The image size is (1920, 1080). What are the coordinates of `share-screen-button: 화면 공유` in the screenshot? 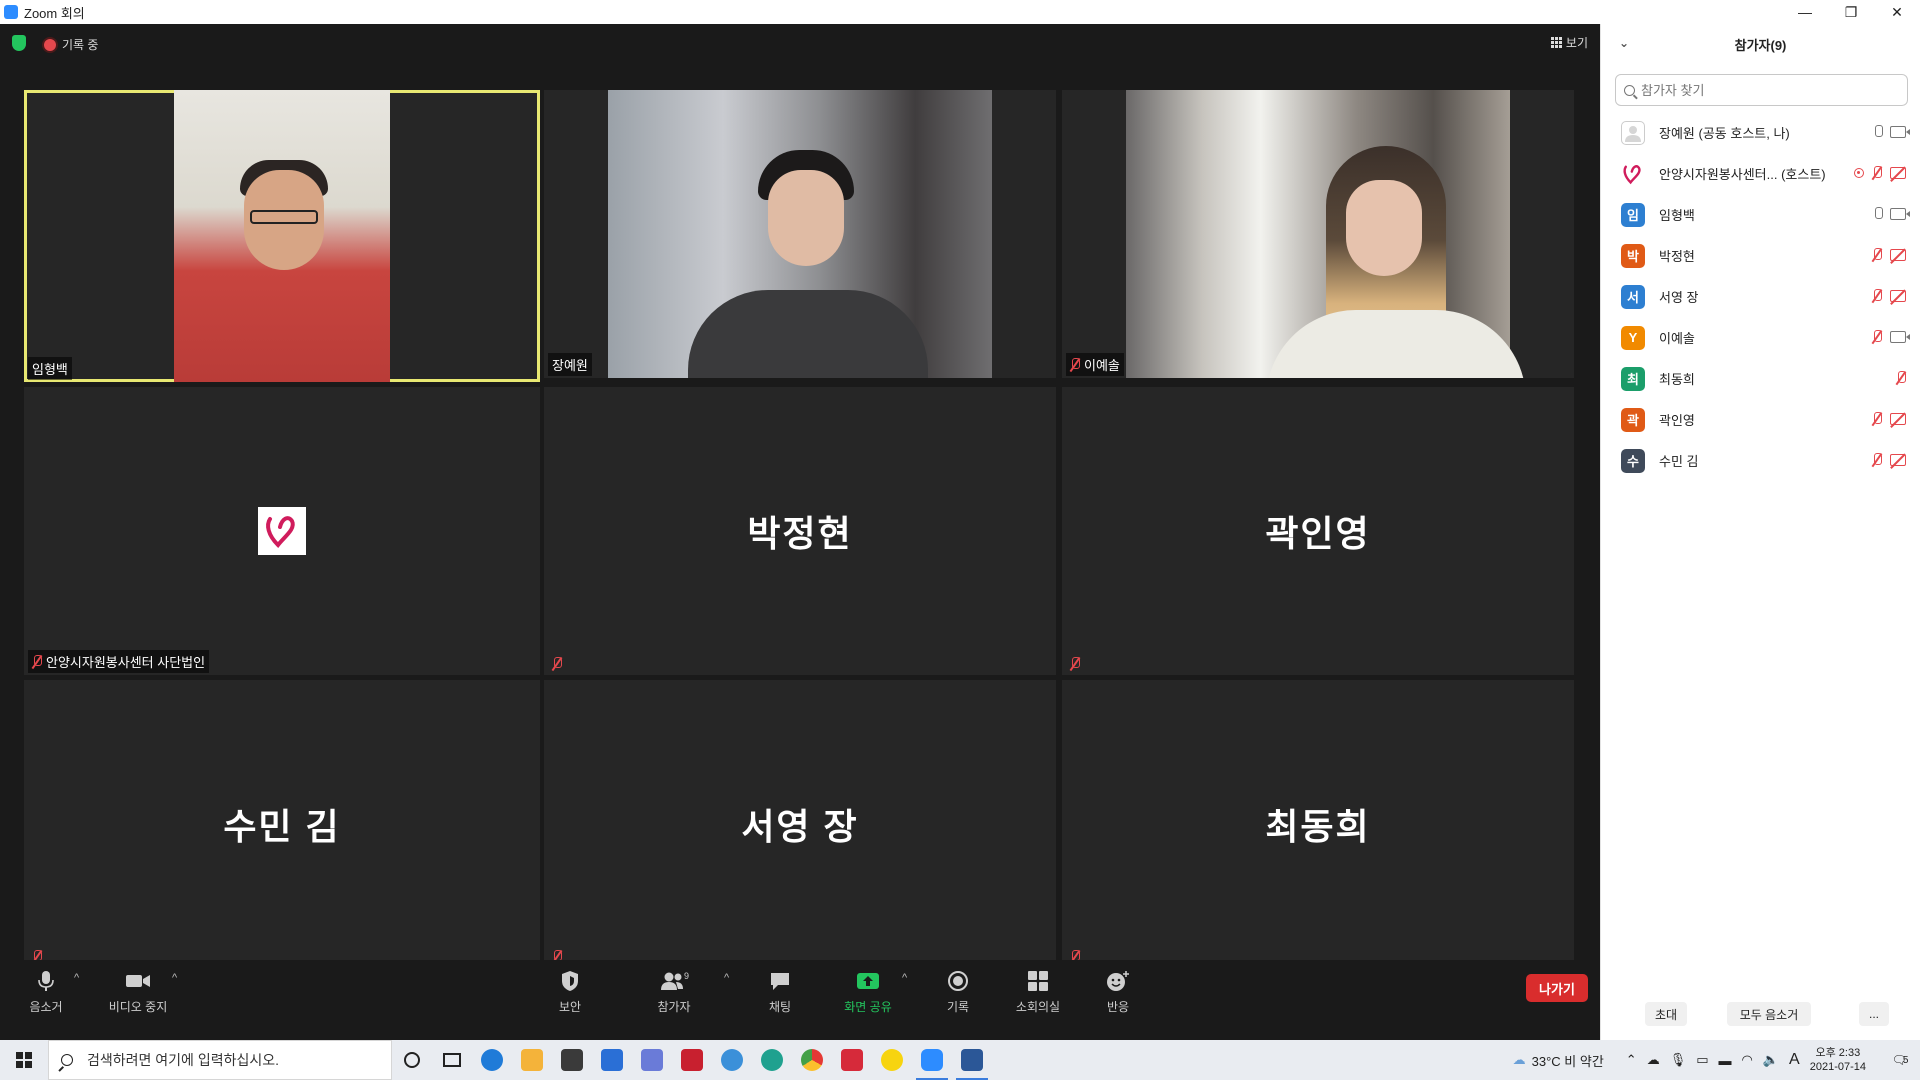 It's located at (868, 992).